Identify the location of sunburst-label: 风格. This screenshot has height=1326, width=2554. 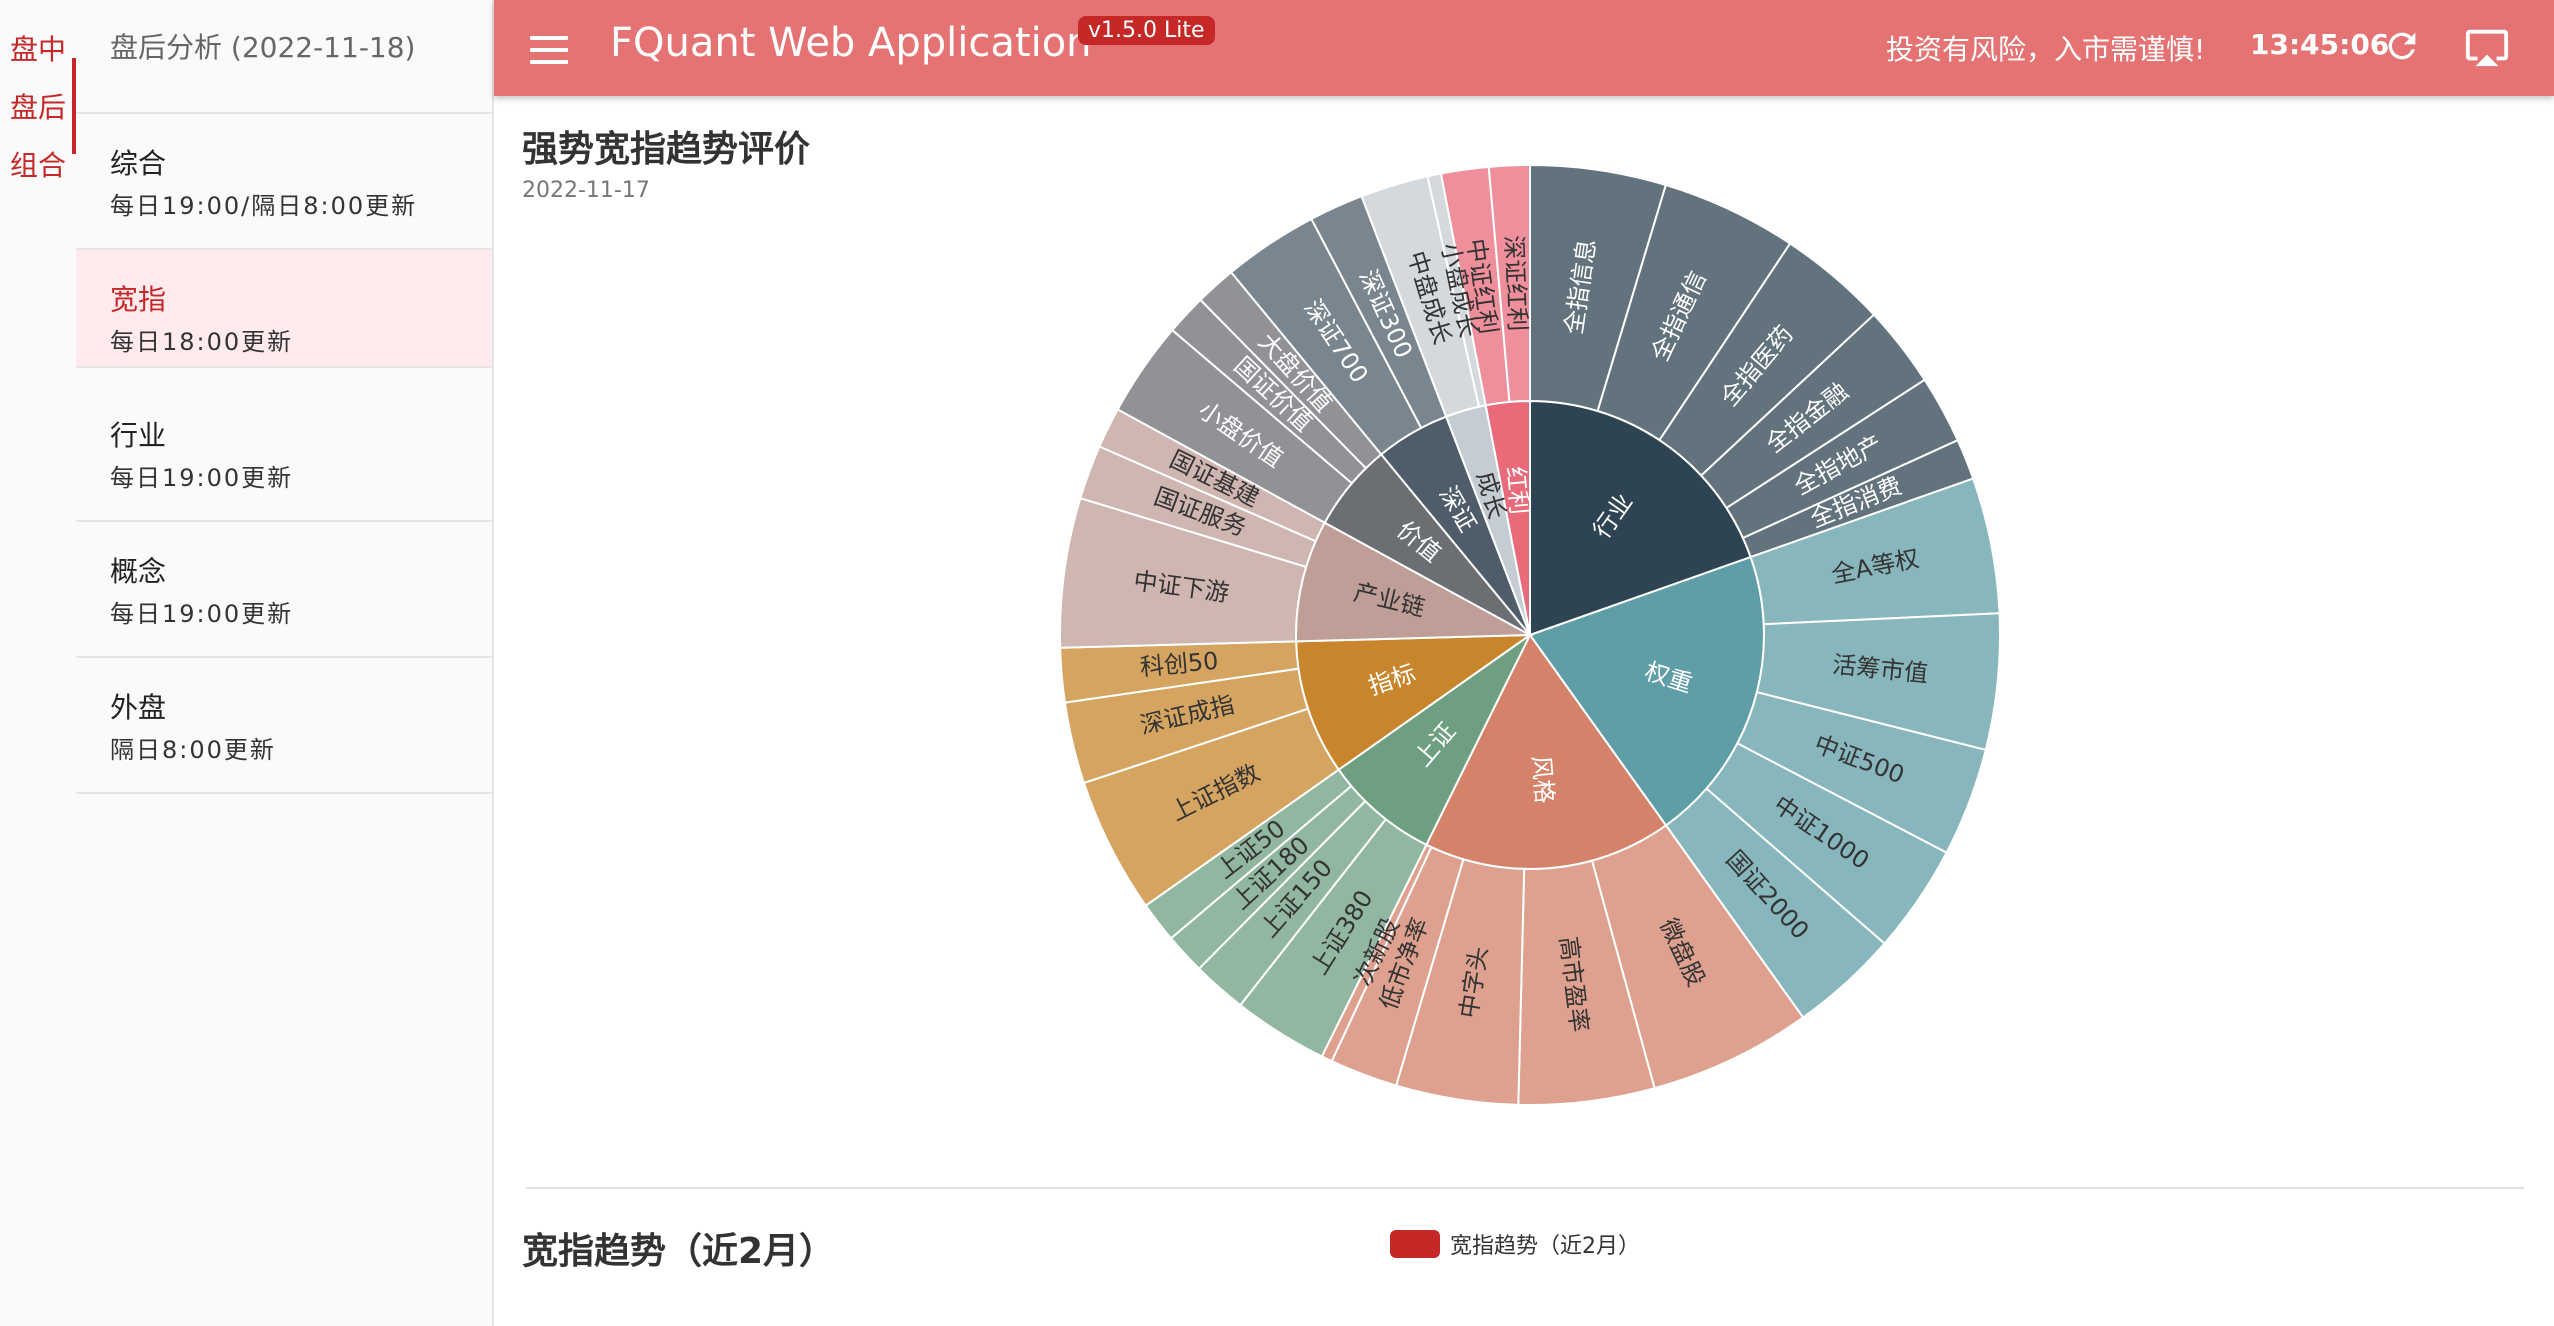
(1543, 779).